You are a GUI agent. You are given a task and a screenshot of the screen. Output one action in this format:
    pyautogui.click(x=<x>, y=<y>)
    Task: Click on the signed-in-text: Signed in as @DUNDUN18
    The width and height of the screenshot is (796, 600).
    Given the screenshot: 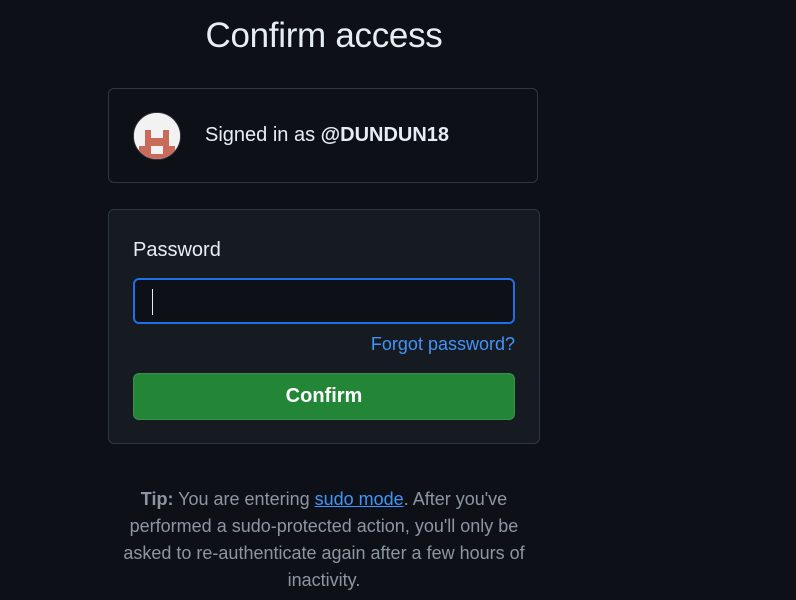 What is the action you would take?
    pyautogui.click(x=327, y=135)
    